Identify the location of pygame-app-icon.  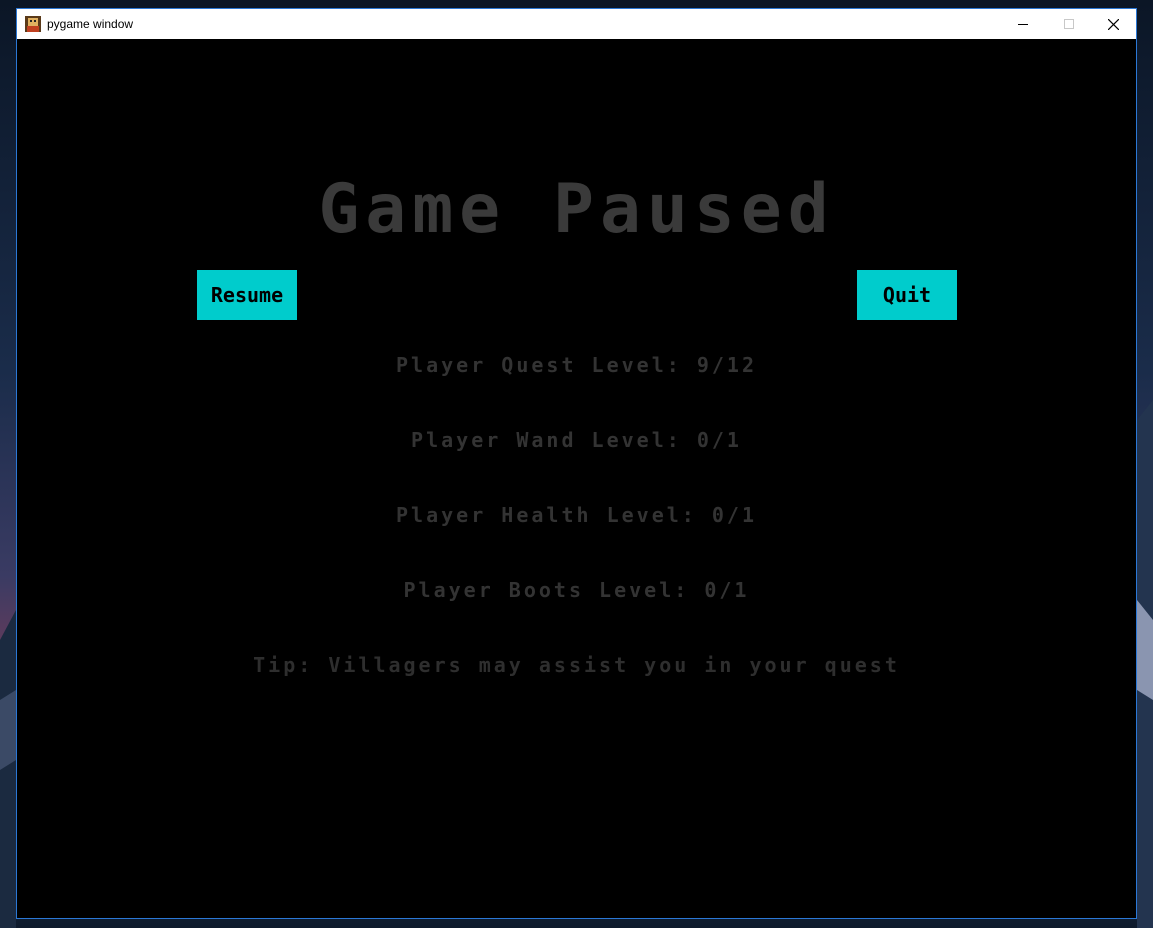
(33, 24).